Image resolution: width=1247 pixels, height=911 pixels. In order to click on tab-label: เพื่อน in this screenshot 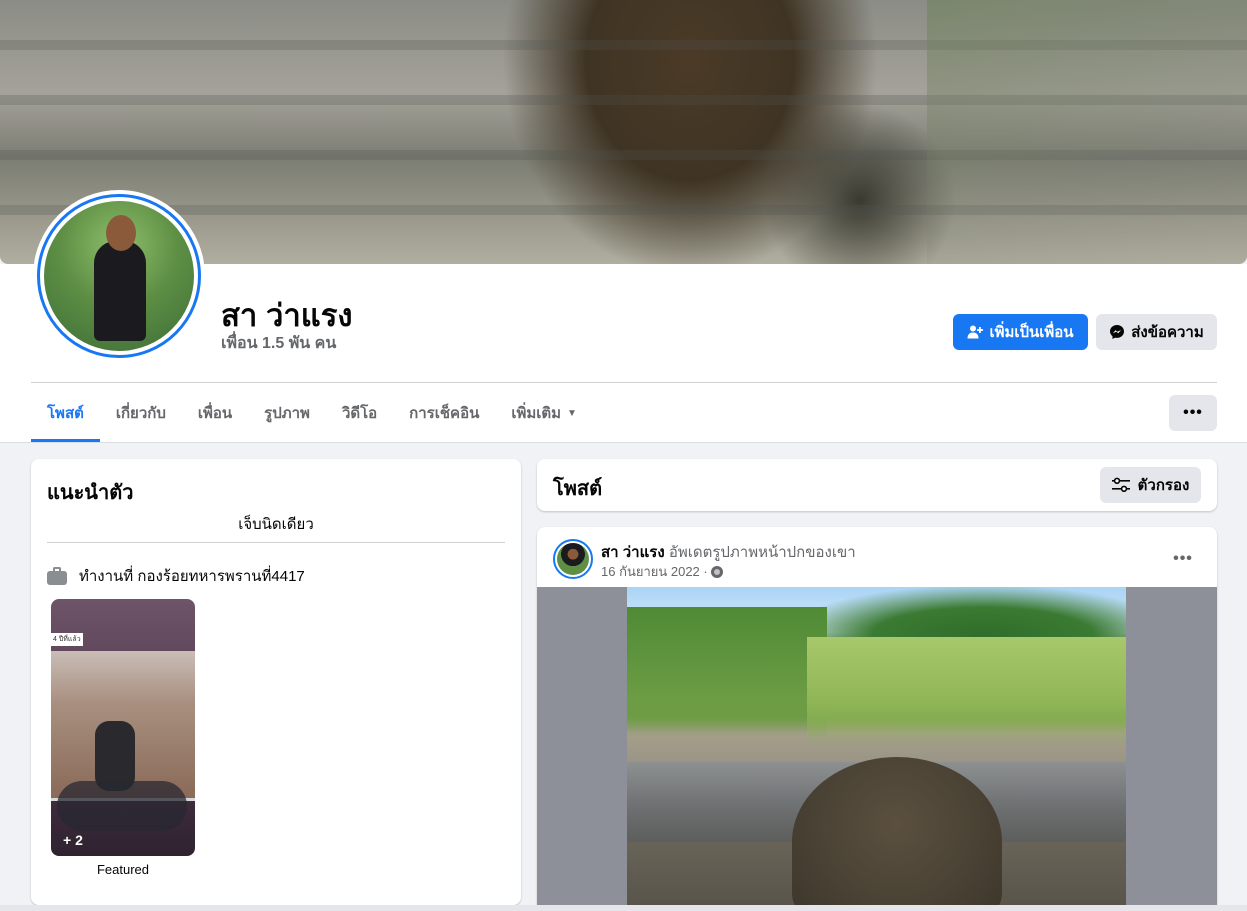, I will do `click(215, 413)`.